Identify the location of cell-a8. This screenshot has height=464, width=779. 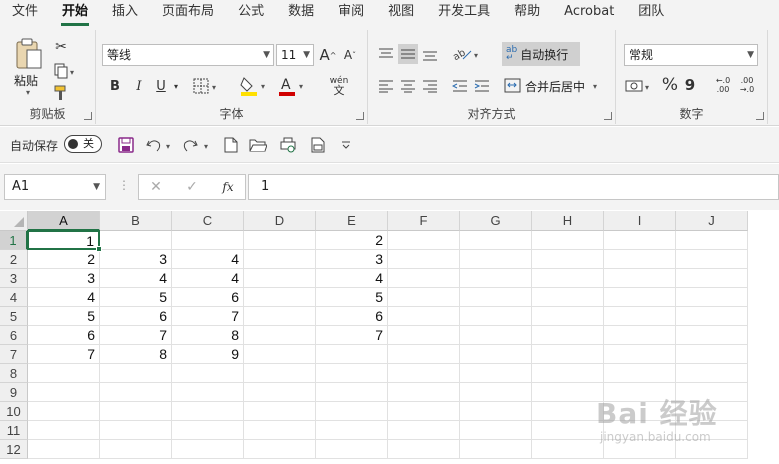
(64, 373).